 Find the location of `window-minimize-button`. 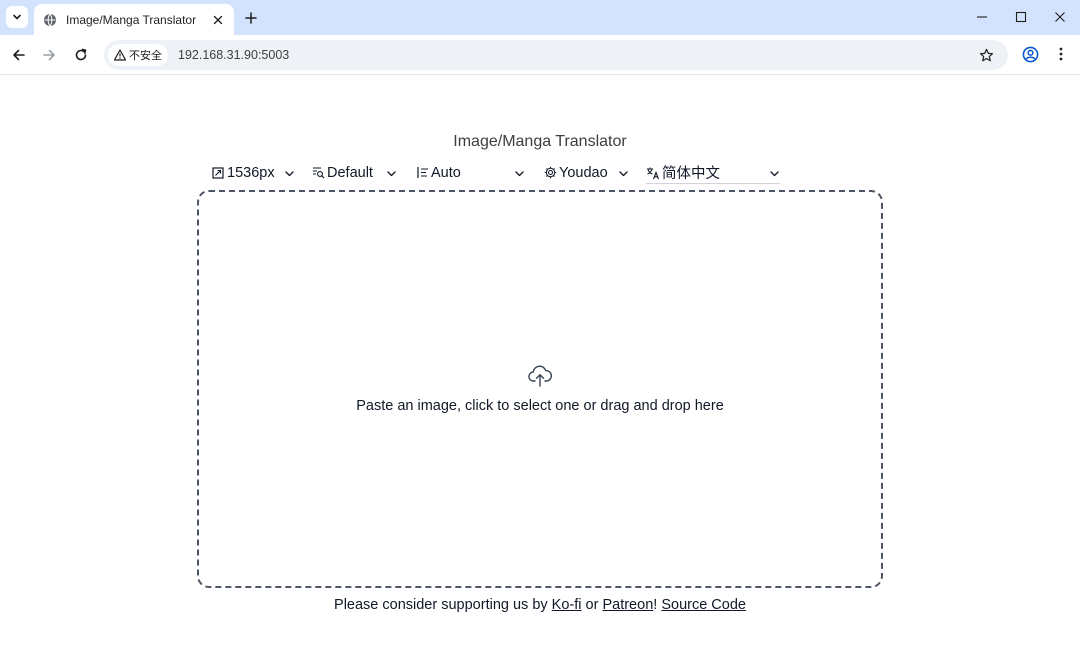

window-minimize-button is located at coordinates (982, 17).